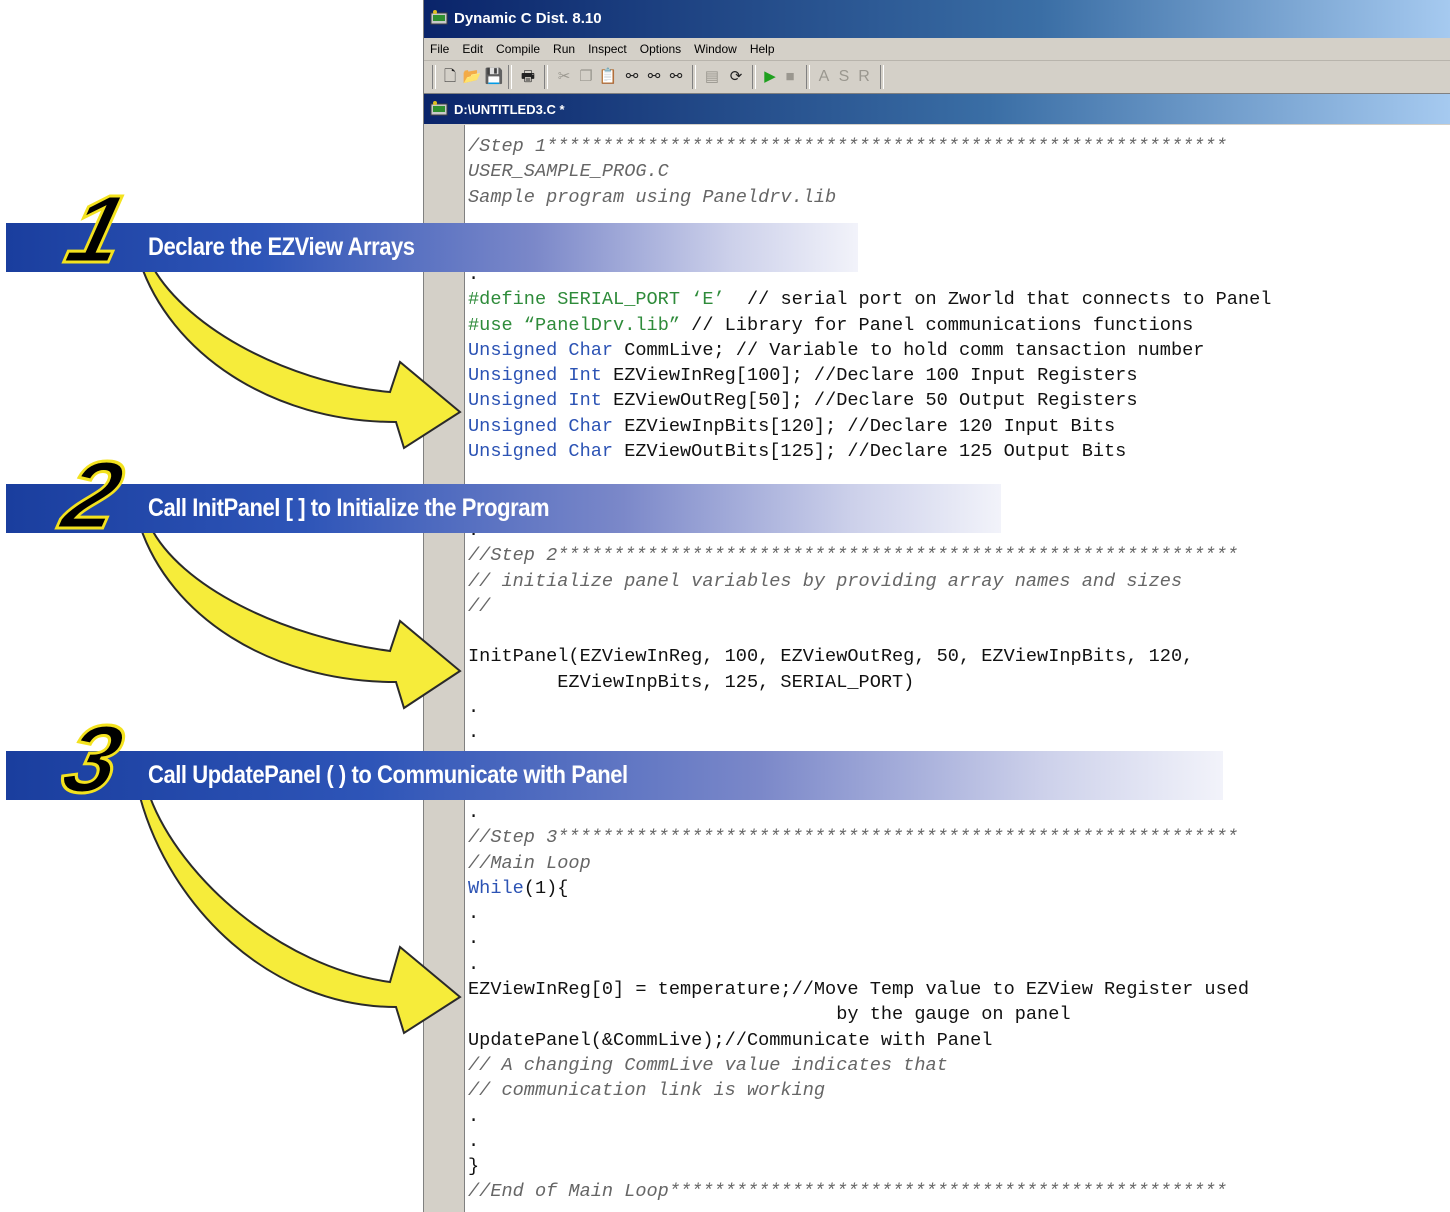 The image size is (1450, 1212). I want to click on step3-arrow, so click(300, 915).